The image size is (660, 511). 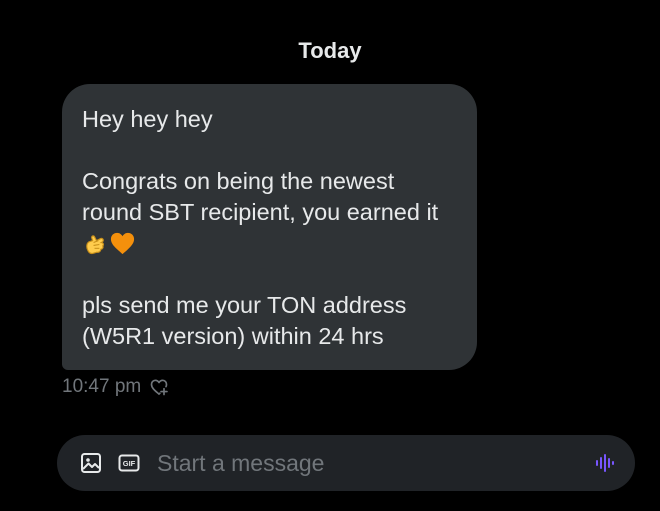 What do you see at coordinates (102, 386) in the screenshot?
I see `message-timestamp: 10:47 pm` at bounding box center [102, 386].